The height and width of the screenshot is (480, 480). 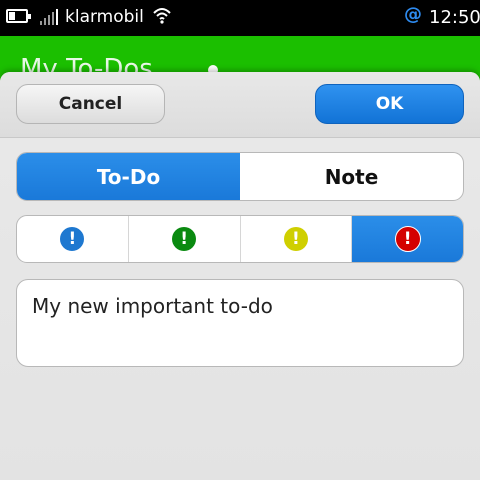 I want to click on wifi-icon, so click(x=162, y=16).